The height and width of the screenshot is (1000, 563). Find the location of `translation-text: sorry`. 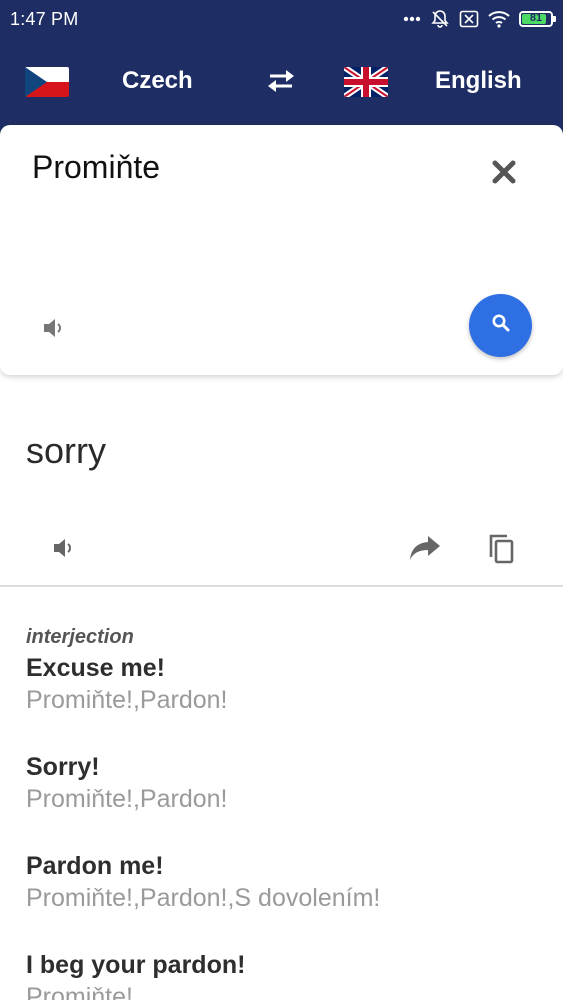

translation-text: sorry is located at coordinates (66, 450).